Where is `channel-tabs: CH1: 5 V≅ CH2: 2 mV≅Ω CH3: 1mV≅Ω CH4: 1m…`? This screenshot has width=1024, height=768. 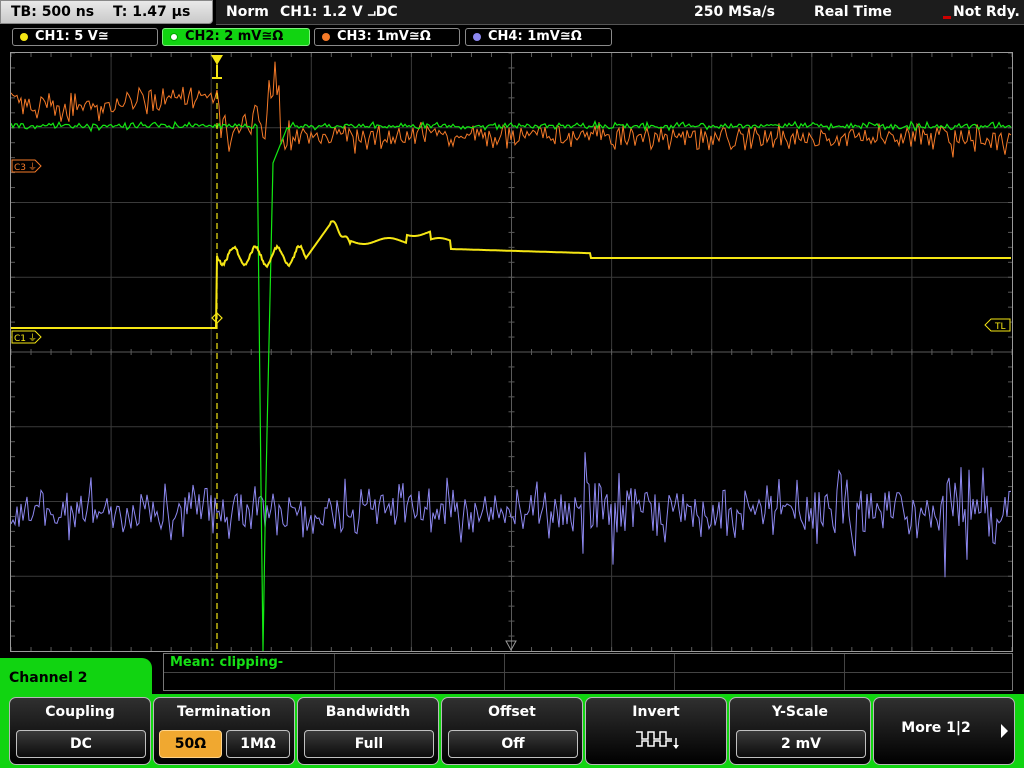 channel-tabs: CH1: 5 V≅ CH2: 2 mV≅Ω CH3: 1mV≅Ω CH4: 1m… is located at coordinates (512, 37).